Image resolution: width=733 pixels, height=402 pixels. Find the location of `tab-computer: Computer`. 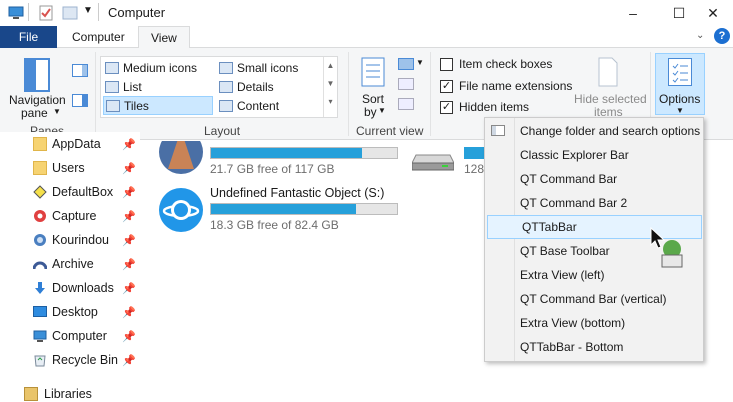

tab-computer: Computer is located at coordinates (98, 37).